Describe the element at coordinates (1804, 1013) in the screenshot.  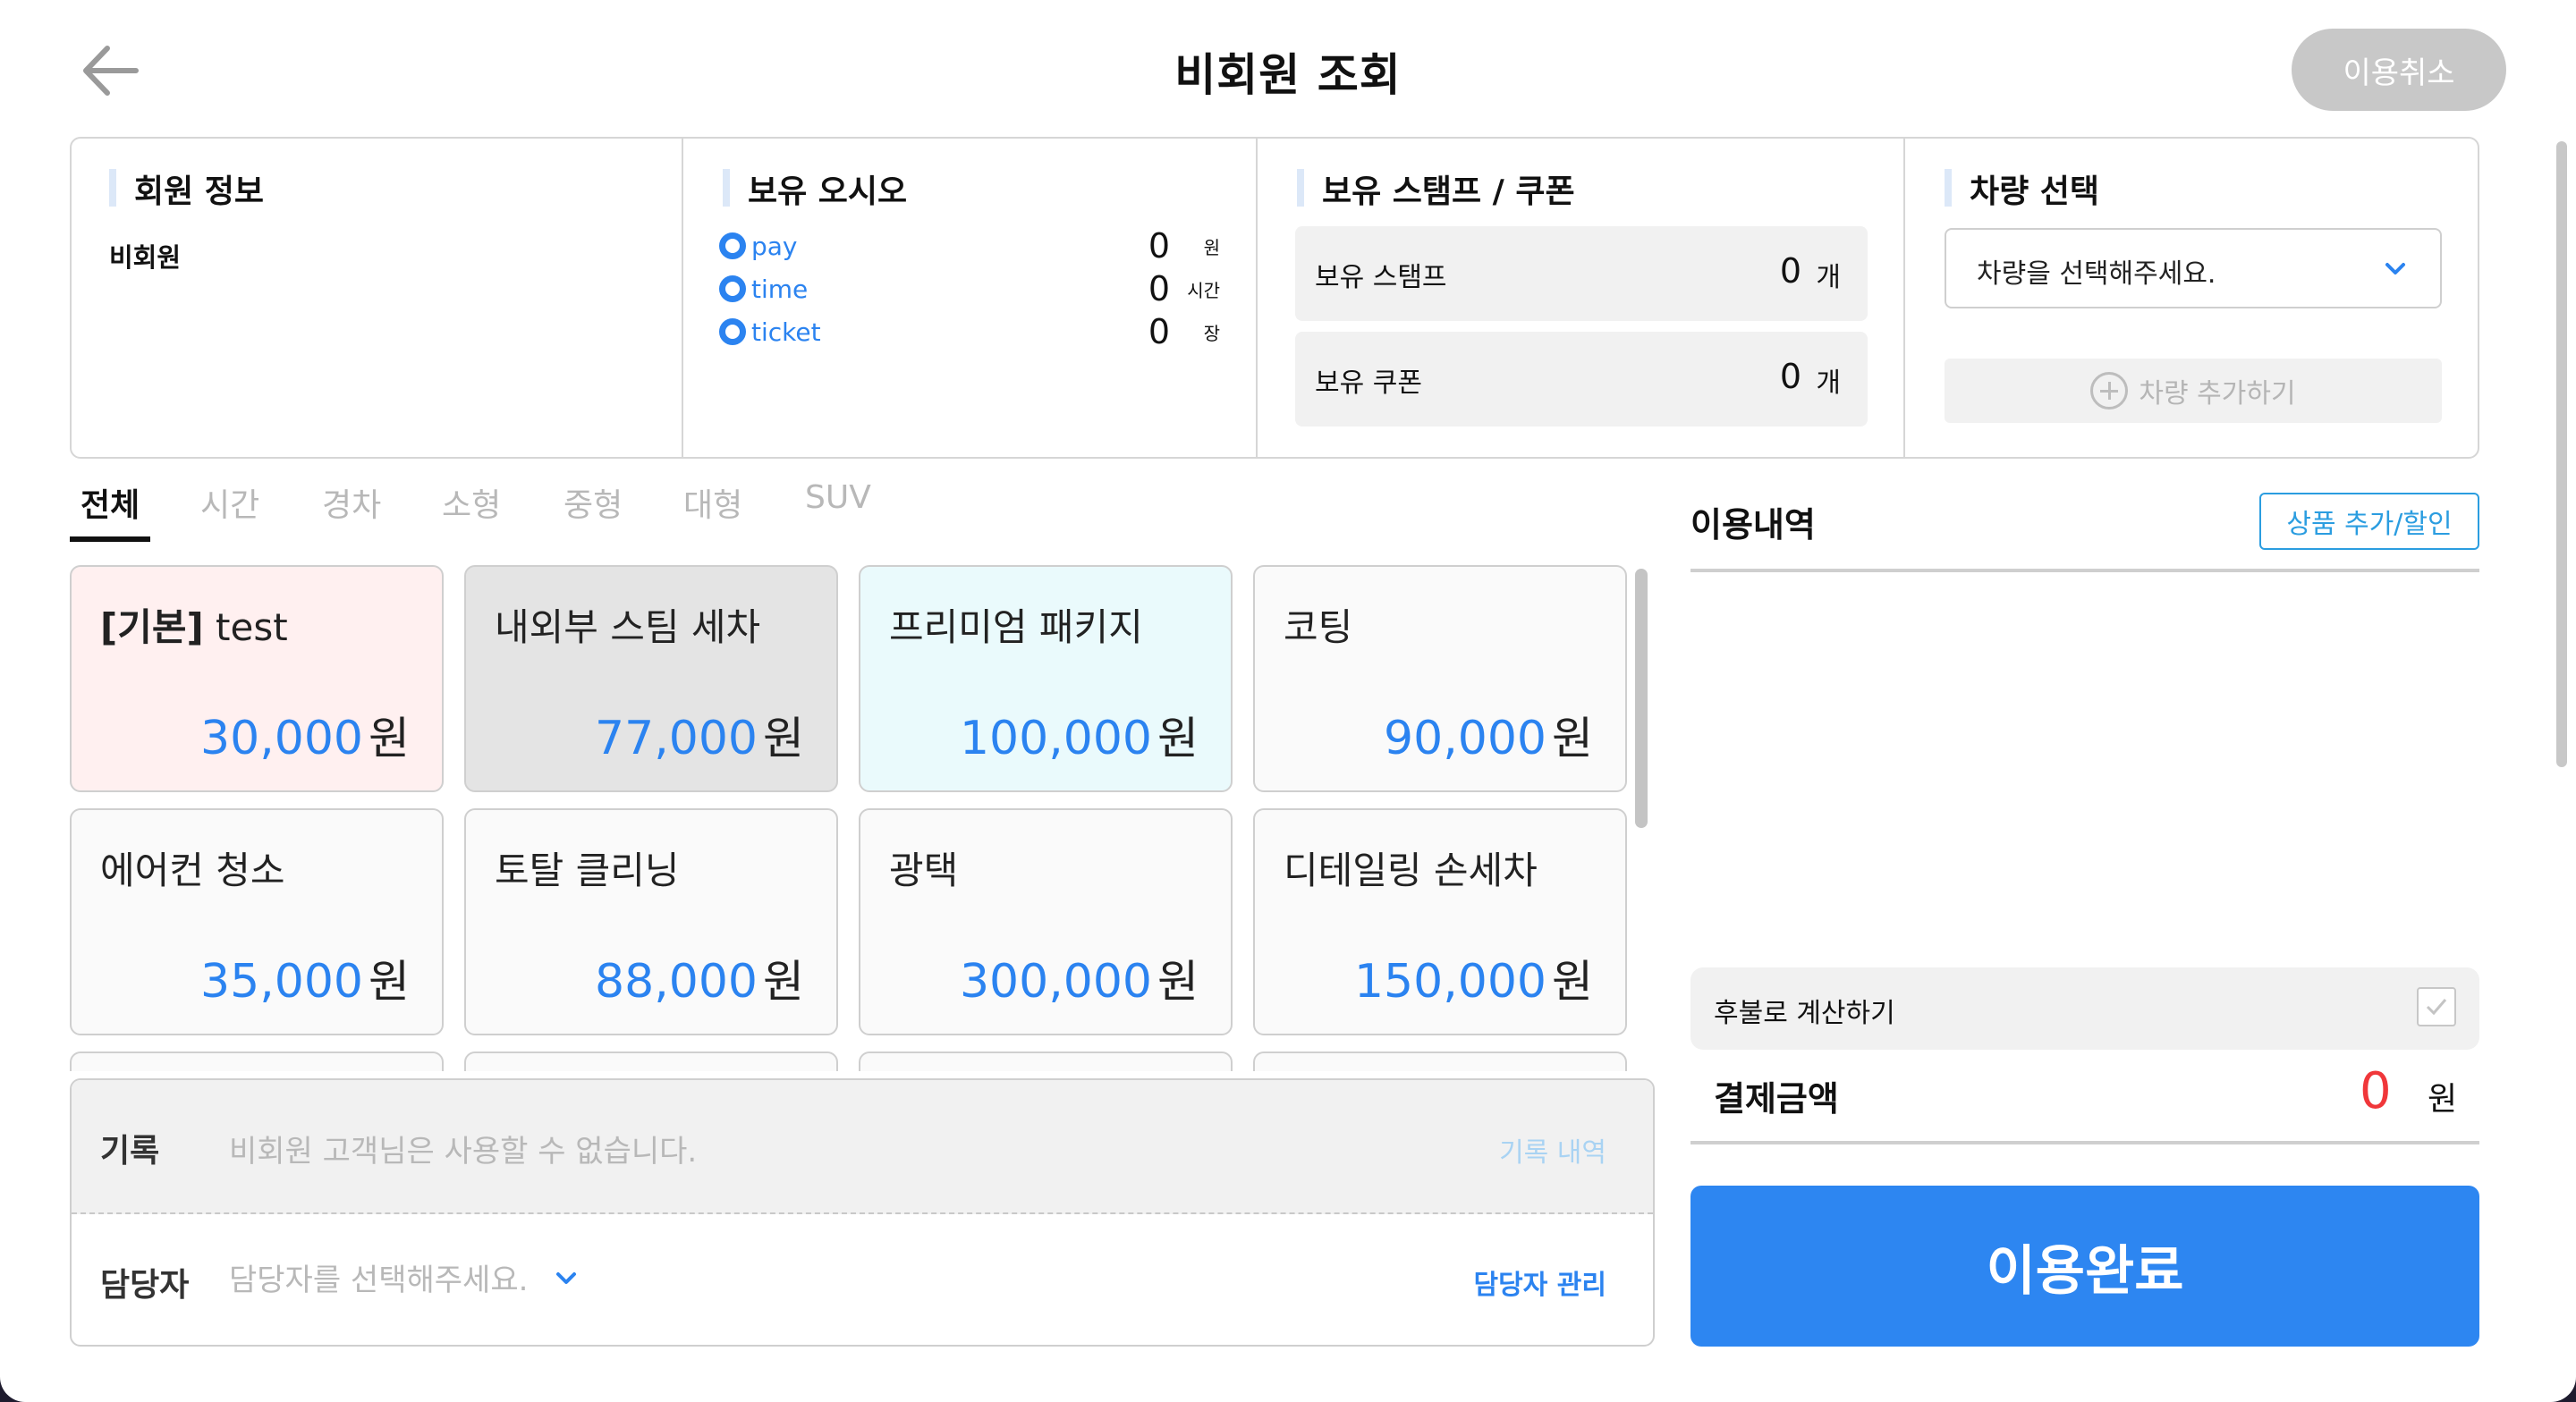
I see `deferred-payment-label: 후불로 계산하기` at that location.